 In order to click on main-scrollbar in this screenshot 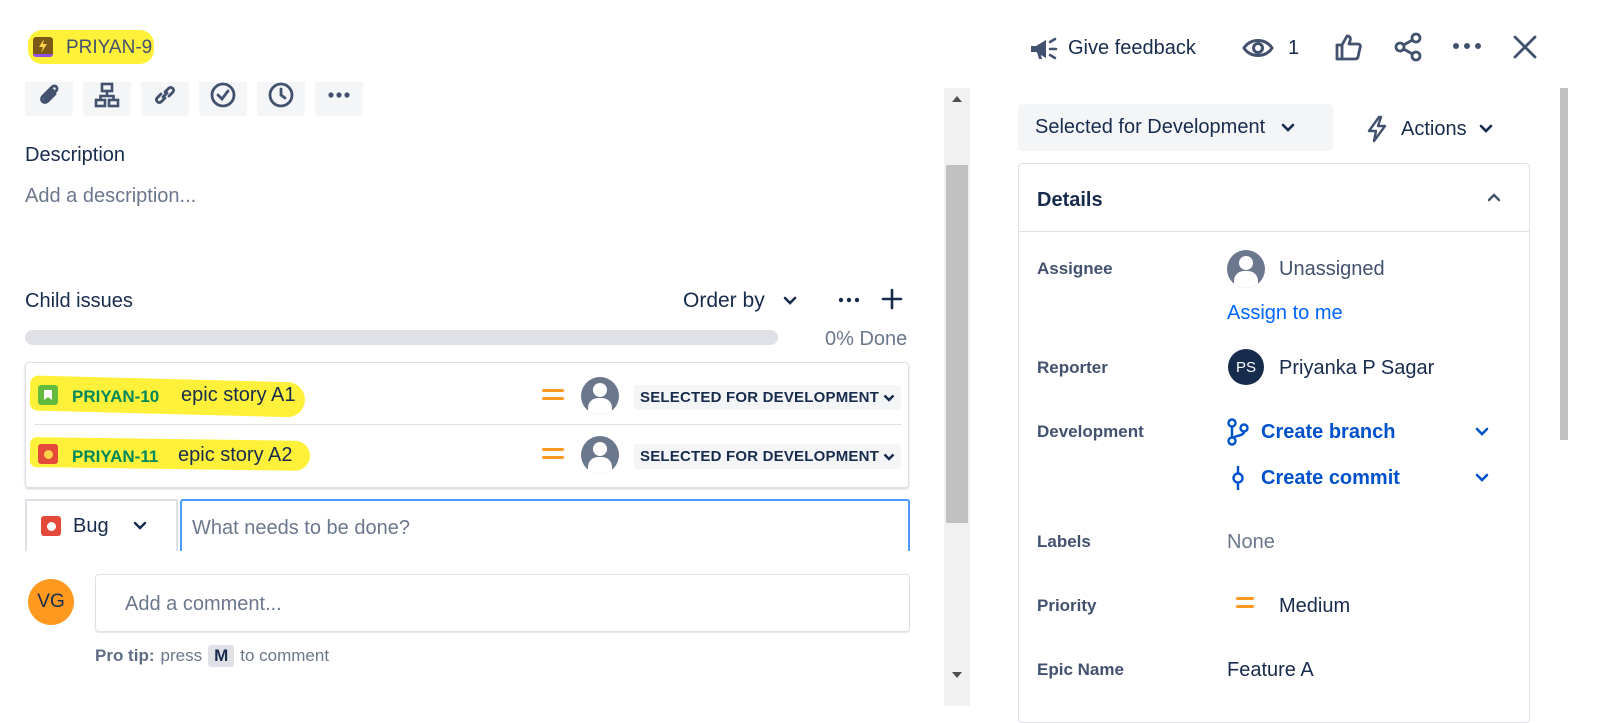, I will do `click(957, 397)`.